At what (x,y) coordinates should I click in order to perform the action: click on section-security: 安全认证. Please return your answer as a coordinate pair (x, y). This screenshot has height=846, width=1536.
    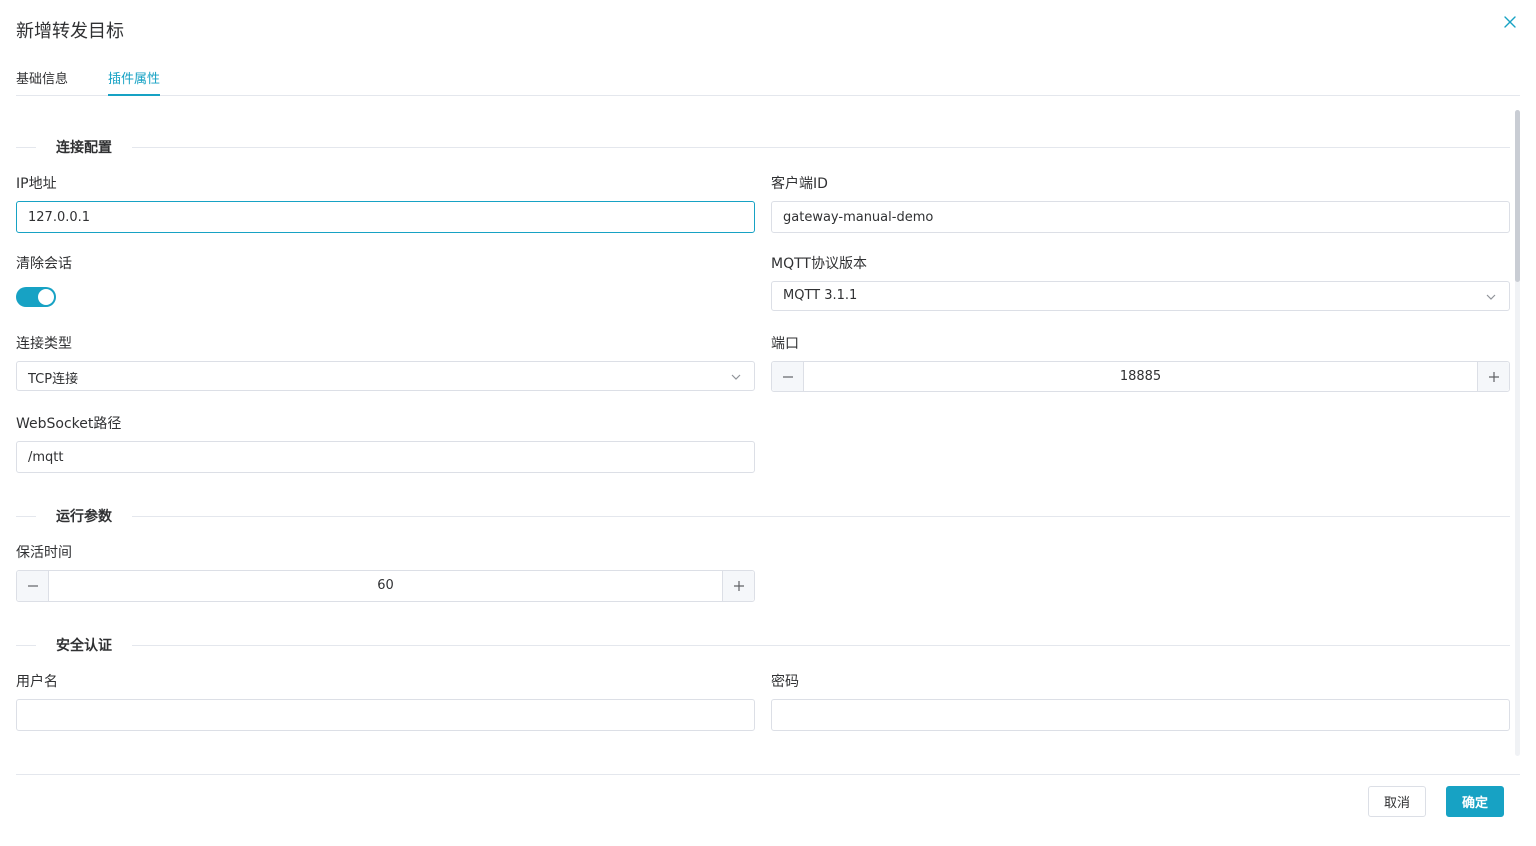
    Looking at the image, I should click on (763, 645).